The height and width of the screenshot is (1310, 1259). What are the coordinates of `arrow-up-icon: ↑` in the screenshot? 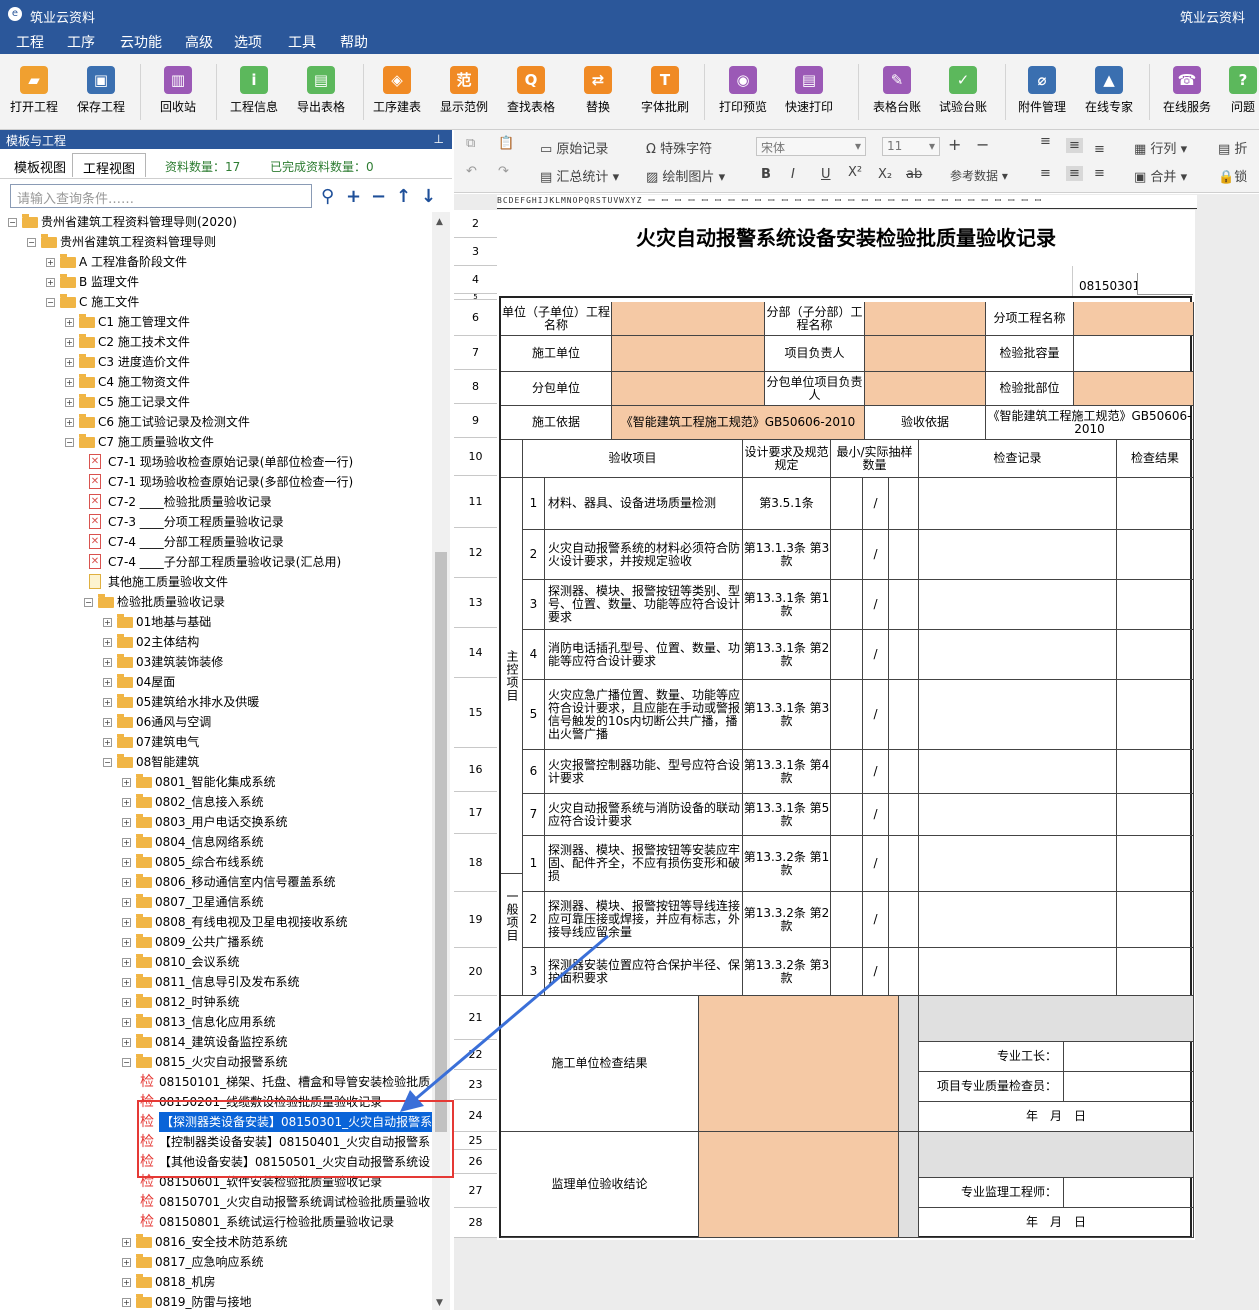 It's located at (403, 196).